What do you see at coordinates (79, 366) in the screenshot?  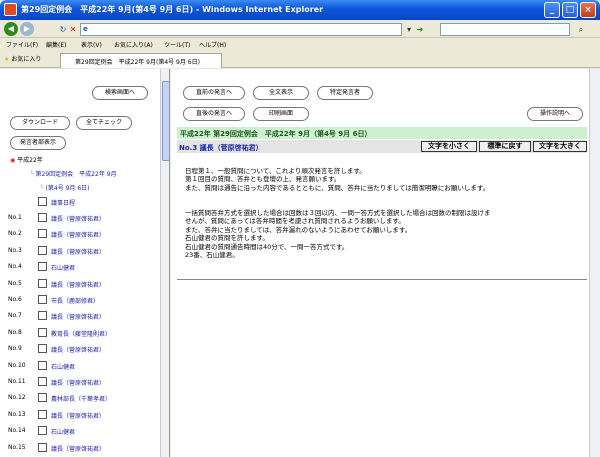 I see `speaker-row: No.10 石山健君` at bounding box center [79, 366].